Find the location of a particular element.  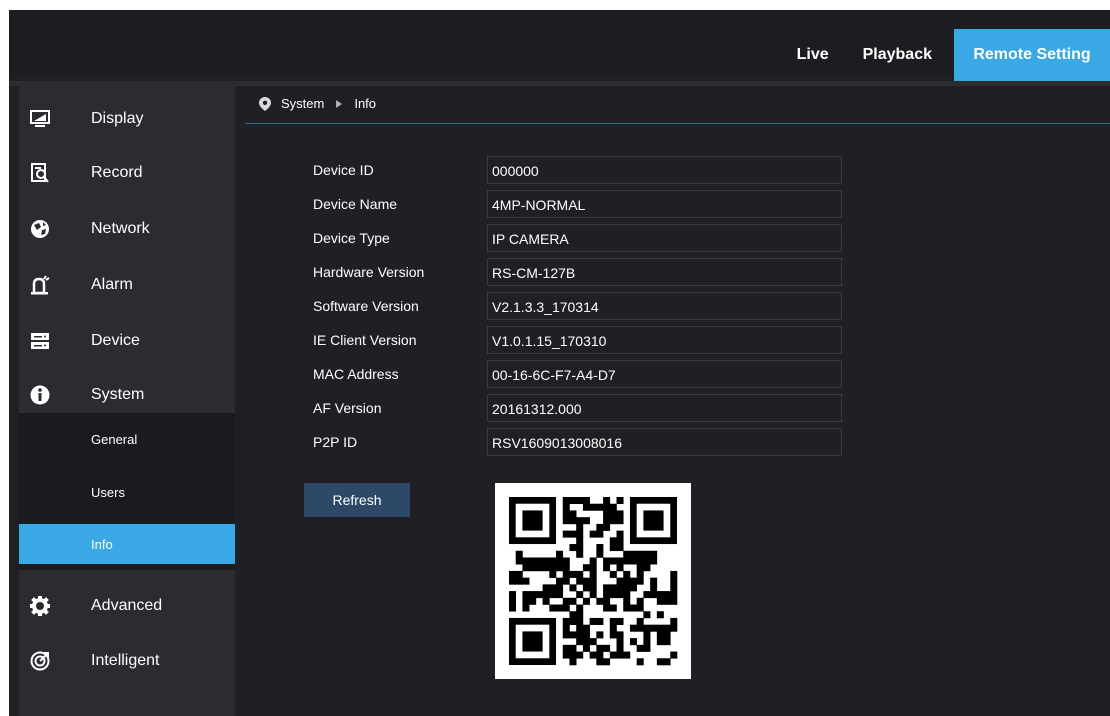

p2p-id-label: P2P ID is located at coordinates (335, 442).